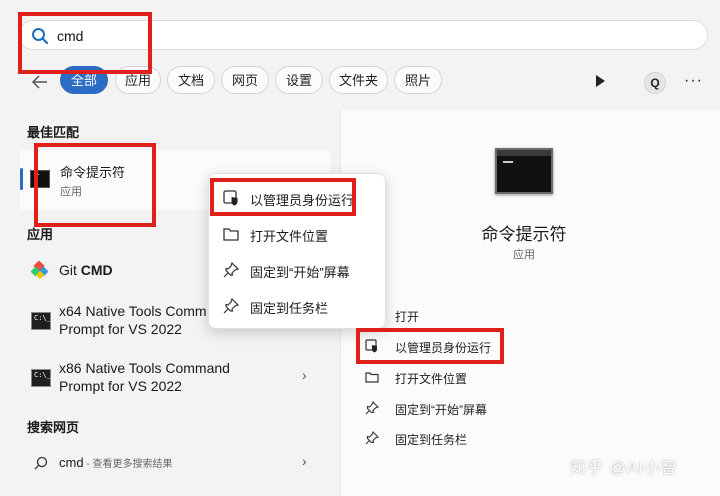 The height and width of the screenshot is (496, 720). I want to click on filter-photos-tab: 照片, so click(418, 80).